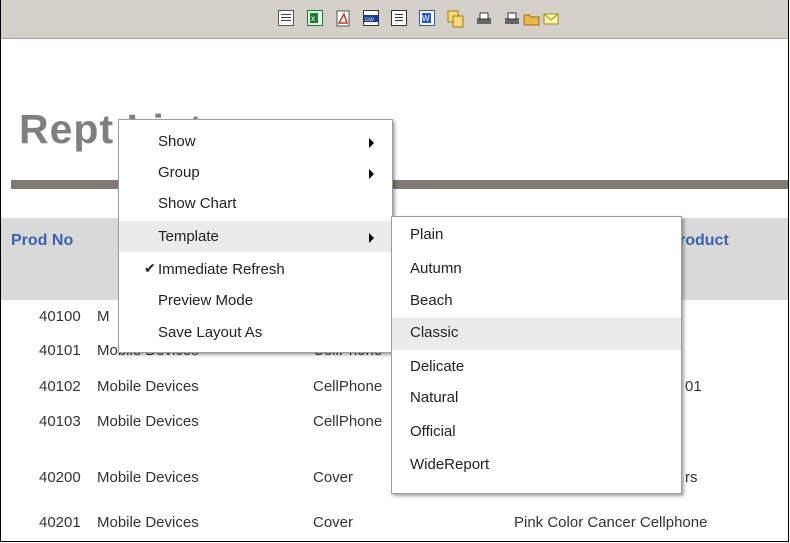  I want to click on menu-item-immediate-refresh: ✔ Immediate Refresh, so click(255, 269).